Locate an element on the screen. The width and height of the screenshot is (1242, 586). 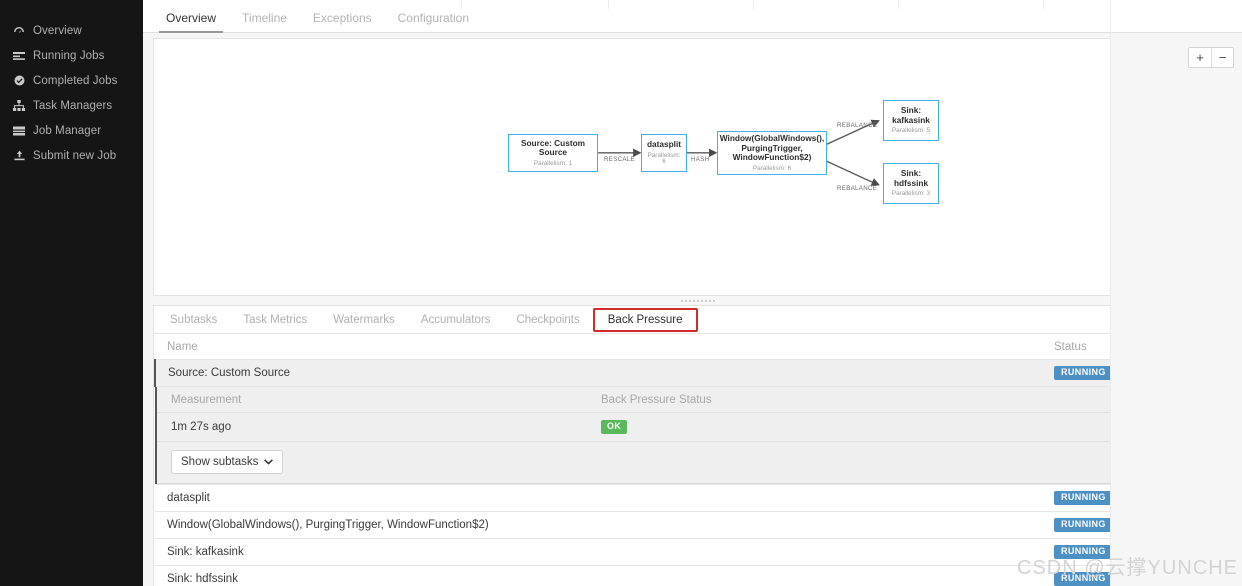
graph-node-kafkasink: Sink: kafkasink Parallelism: 5 is located at coordinates (911, 120).